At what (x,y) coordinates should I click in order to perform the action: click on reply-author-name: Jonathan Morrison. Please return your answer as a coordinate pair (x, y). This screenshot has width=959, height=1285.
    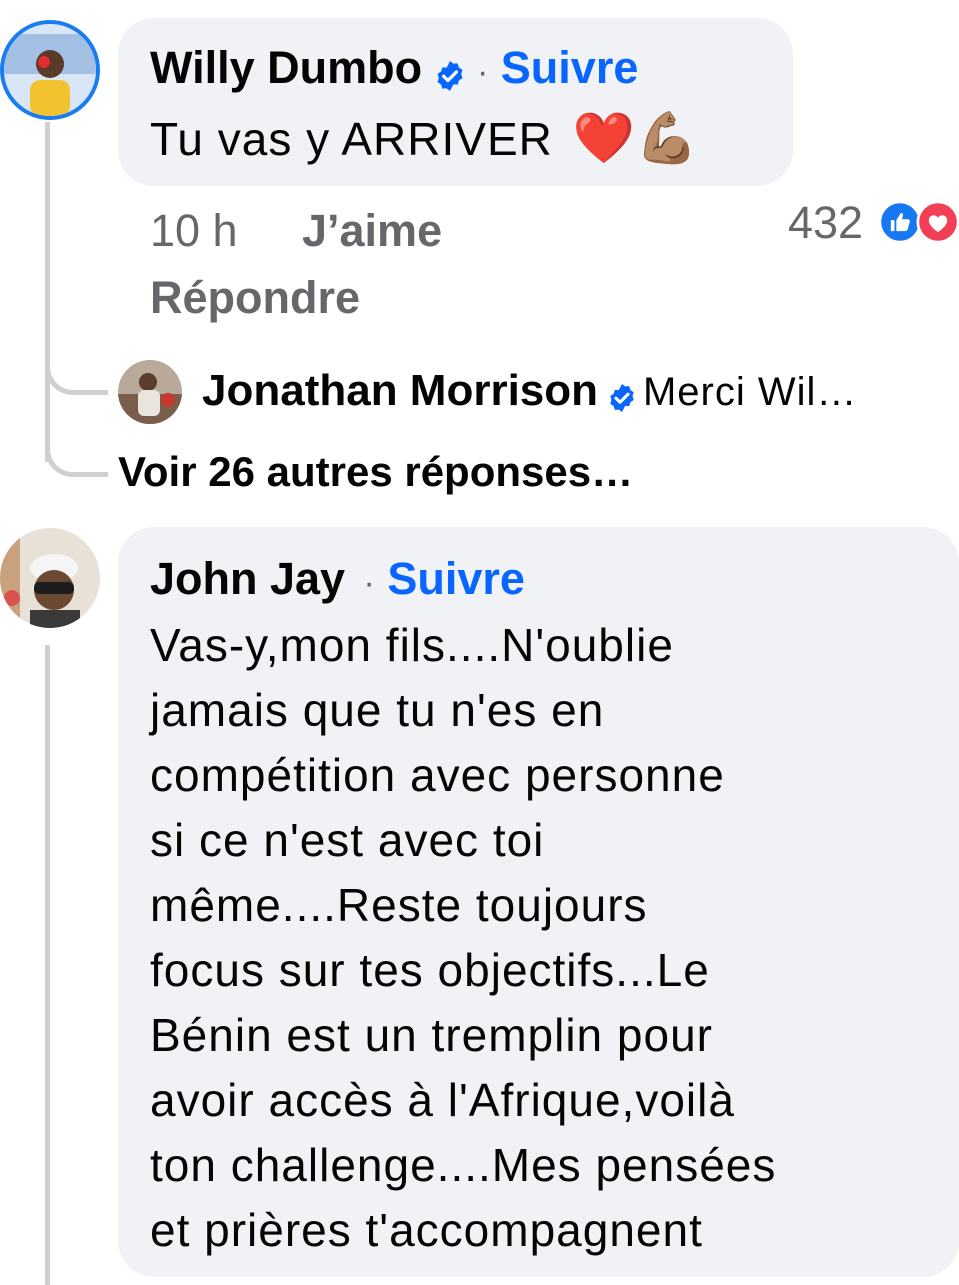
    Looking at the image, I should click on (400, 390).